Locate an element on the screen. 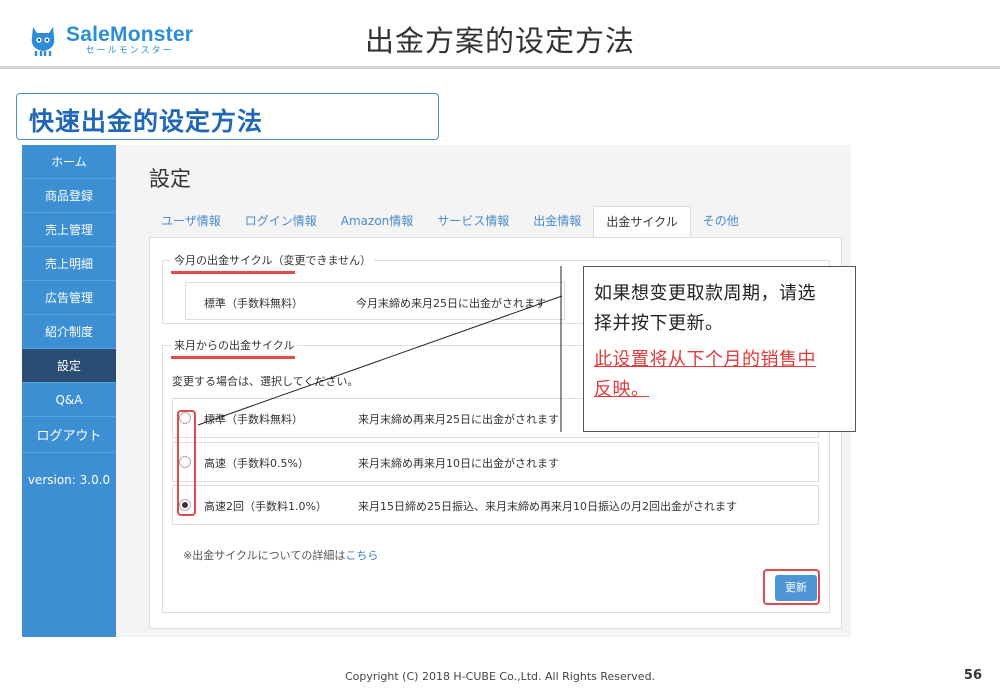 This screenshot has height=692, width=1000. section-title-box: 快速出金的设定方法 is located at coordinates (227, 116).